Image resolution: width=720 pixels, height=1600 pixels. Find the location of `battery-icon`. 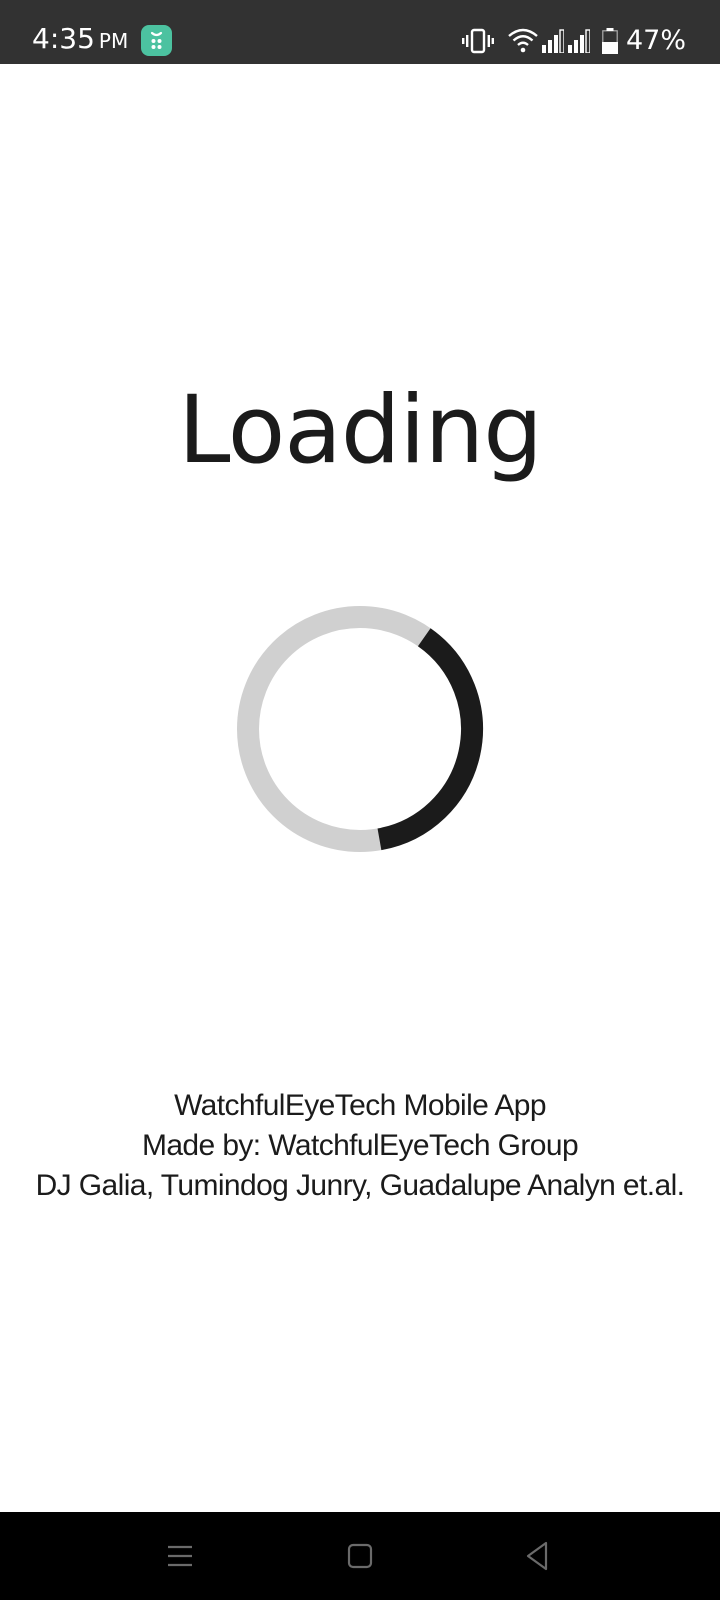

battery-icon is located at coordinates (609, 41).